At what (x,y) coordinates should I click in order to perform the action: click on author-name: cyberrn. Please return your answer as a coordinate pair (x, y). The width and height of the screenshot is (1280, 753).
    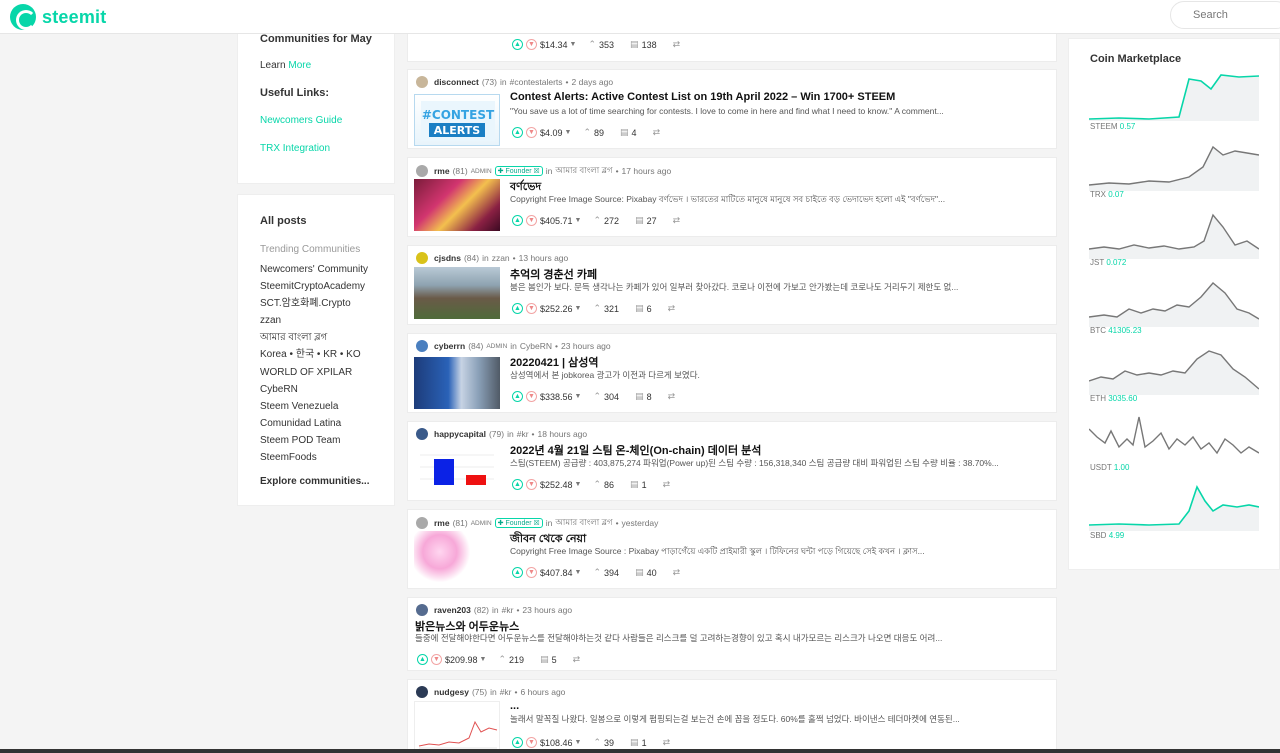
    Looking at the image, I should click on (449, 346).